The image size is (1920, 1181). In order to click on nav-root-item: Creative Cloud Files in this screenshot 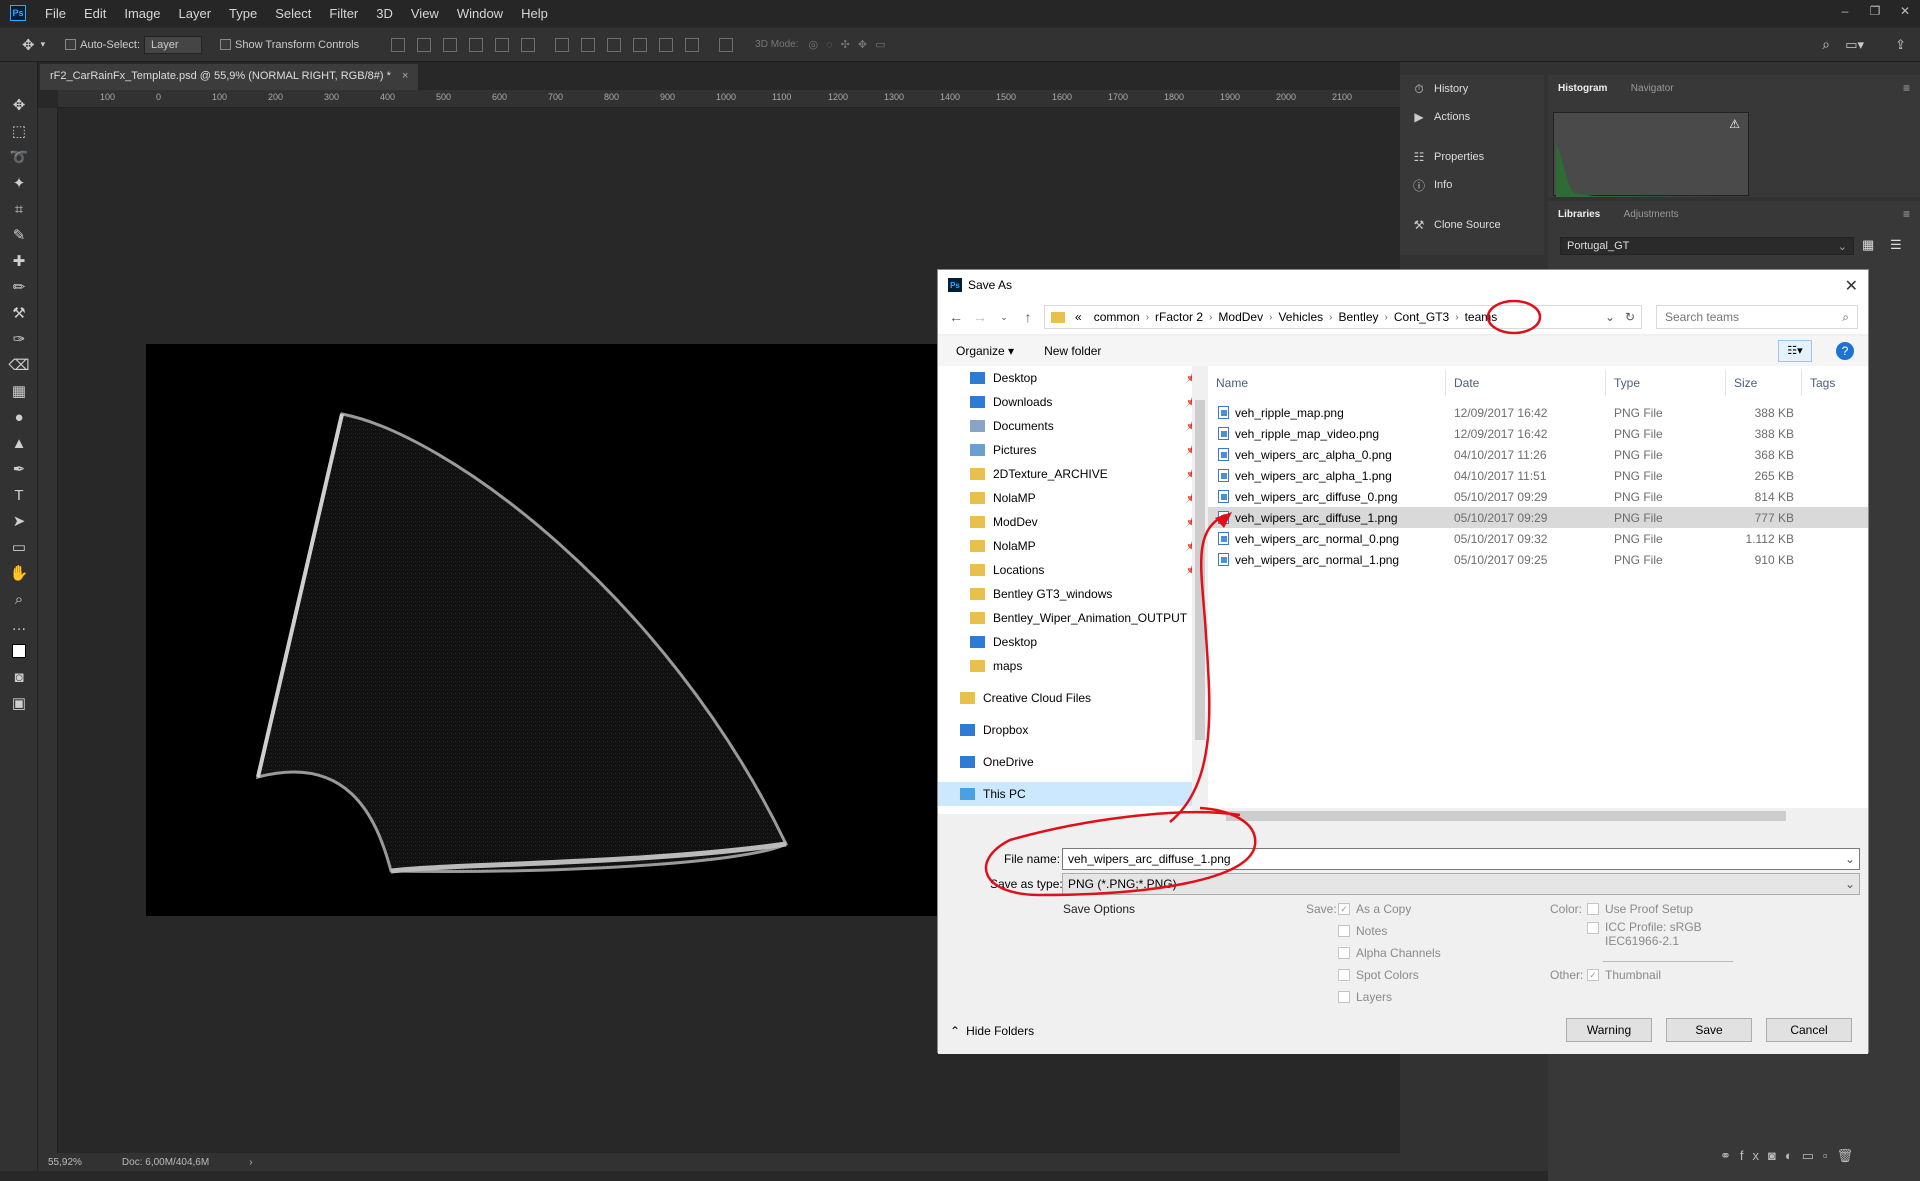, I will do `click(1072, 698)`.